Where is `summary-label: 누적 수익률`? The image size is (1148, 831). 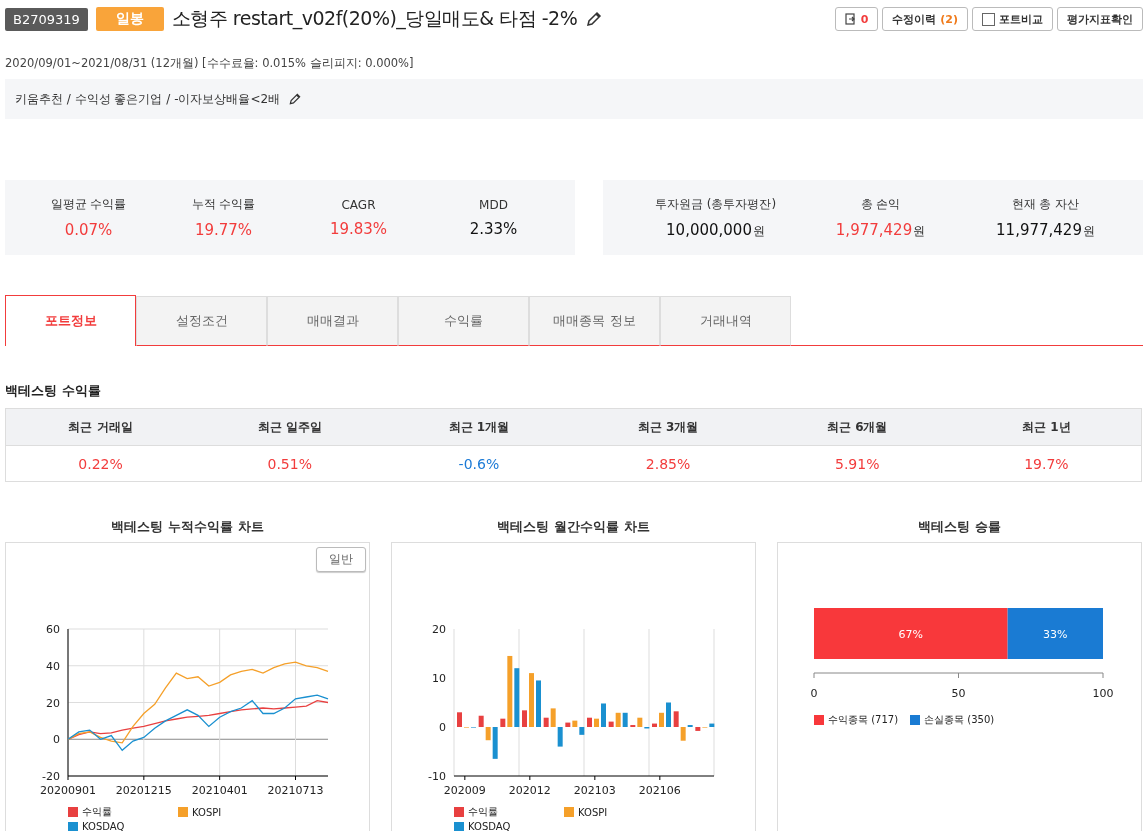
summary-label: 누적 수익률 is located at coordinates (223, 204).